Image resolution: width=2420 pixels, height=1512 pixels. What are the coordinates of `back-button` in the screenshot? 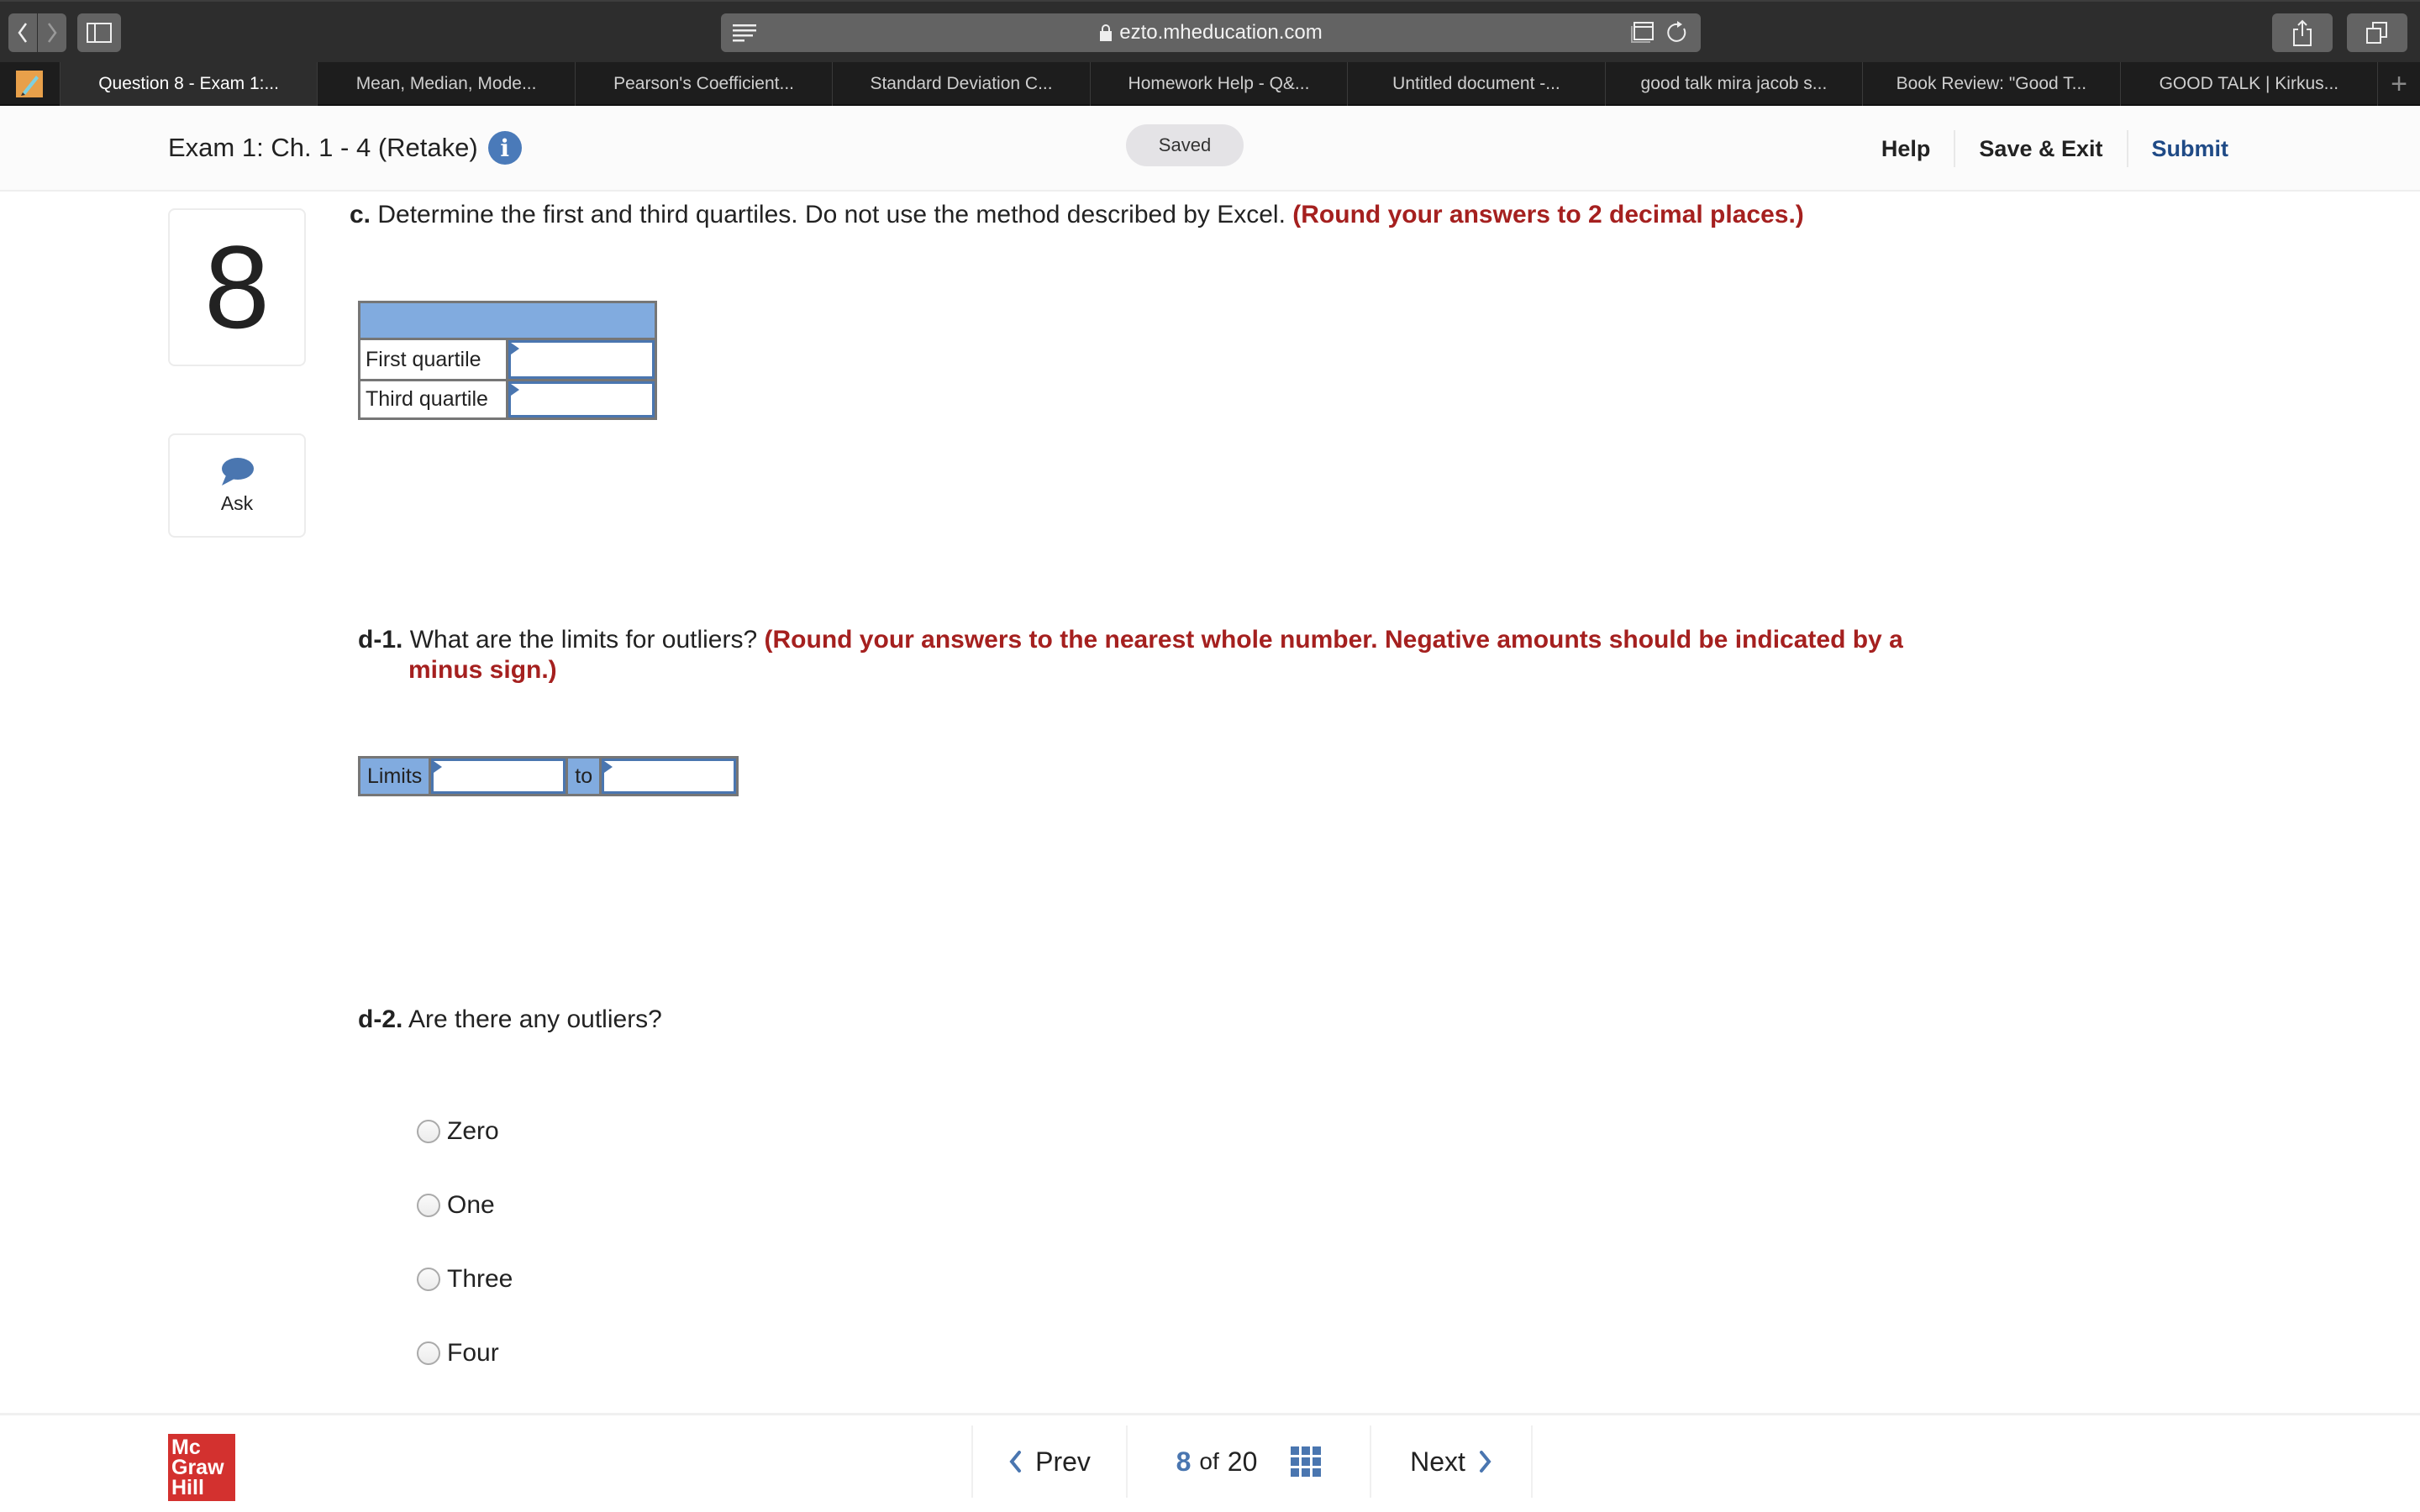 It's located at (22, 32).